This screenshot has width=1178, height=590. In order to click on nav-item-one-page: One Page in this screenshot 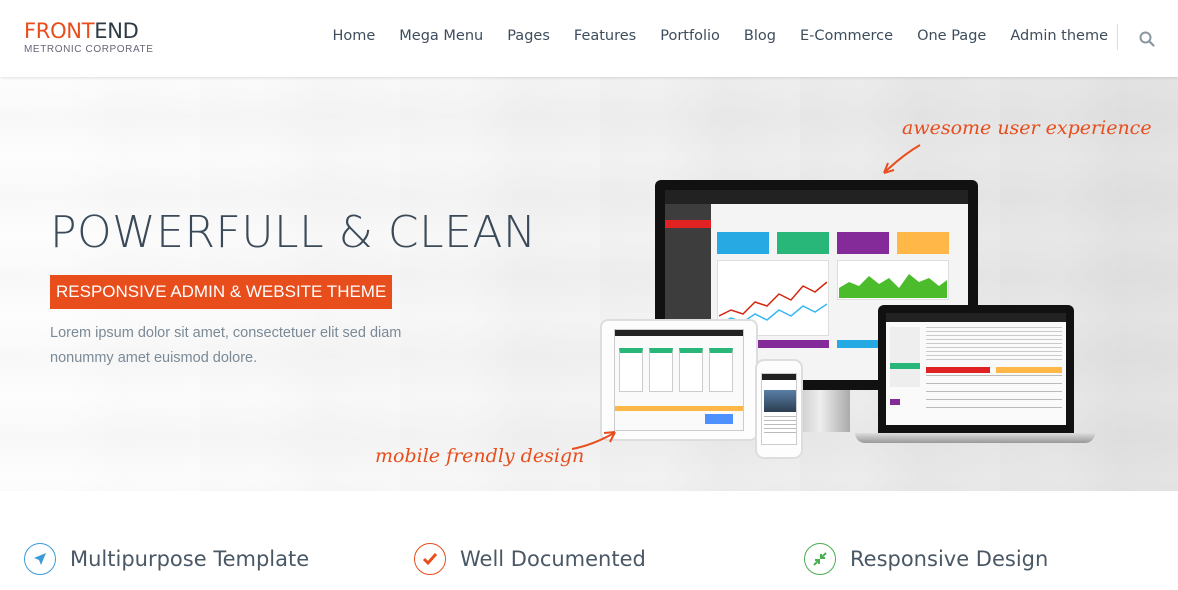, I will do `click(951, 36)`.